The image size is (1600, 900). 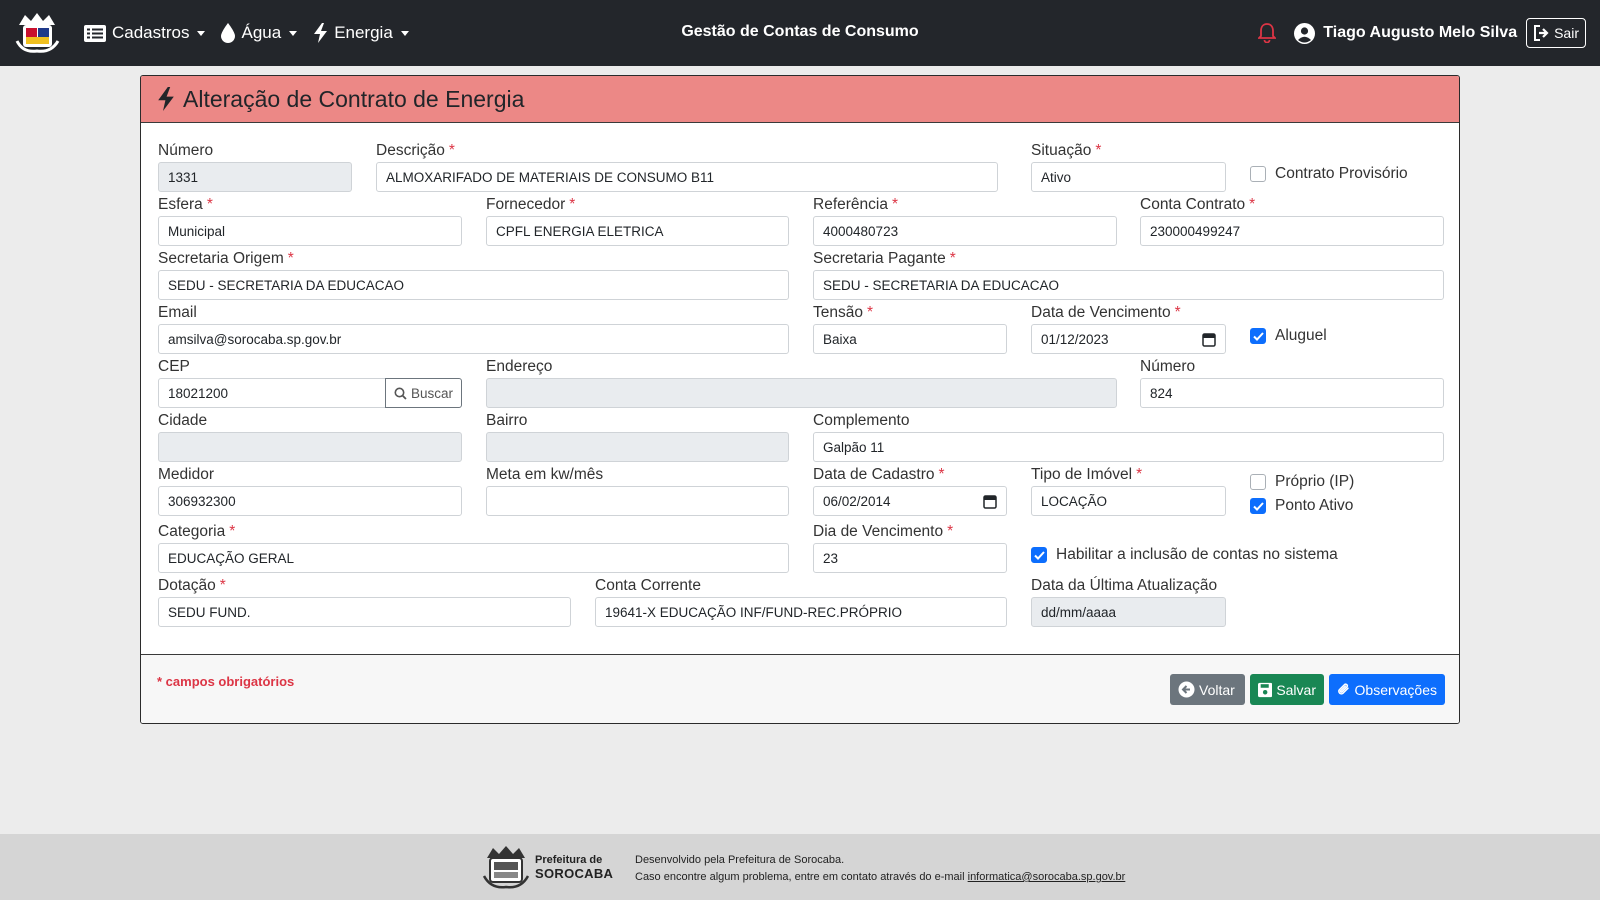 What do you see at coordinates (910, 501) in the screenshot?
I see `data-cadastro-field: 06/02/2014` at bounding box center [910, 501].